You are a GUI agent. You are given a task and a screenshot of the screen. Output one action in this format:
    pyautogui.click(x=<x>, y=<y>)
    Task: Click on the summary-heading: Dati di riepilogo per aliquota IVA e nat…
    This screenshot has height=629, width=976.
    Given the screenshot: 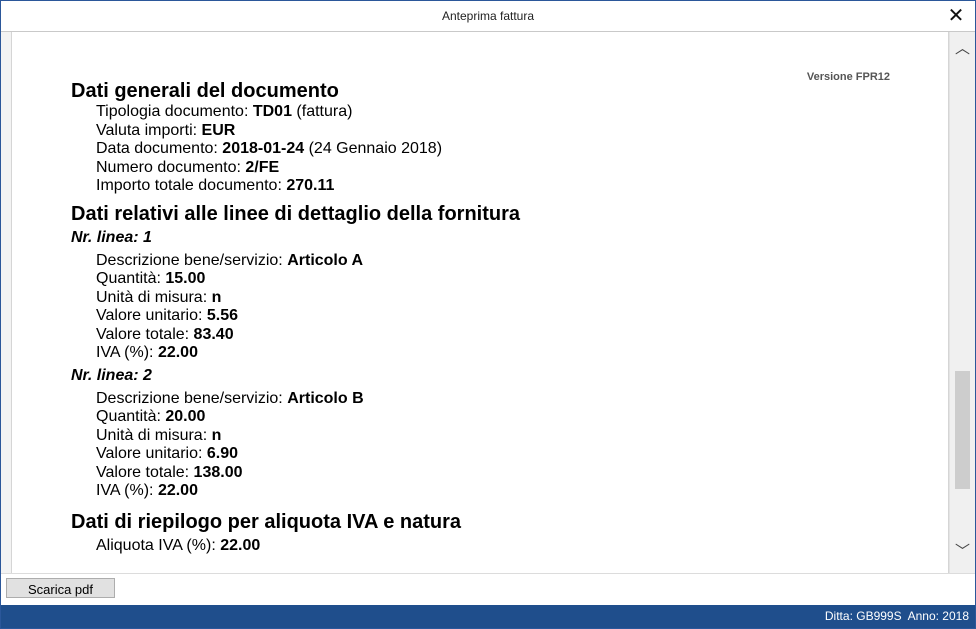 What is the action you would take?
    pyautogui.click(x=266, y=521)
    